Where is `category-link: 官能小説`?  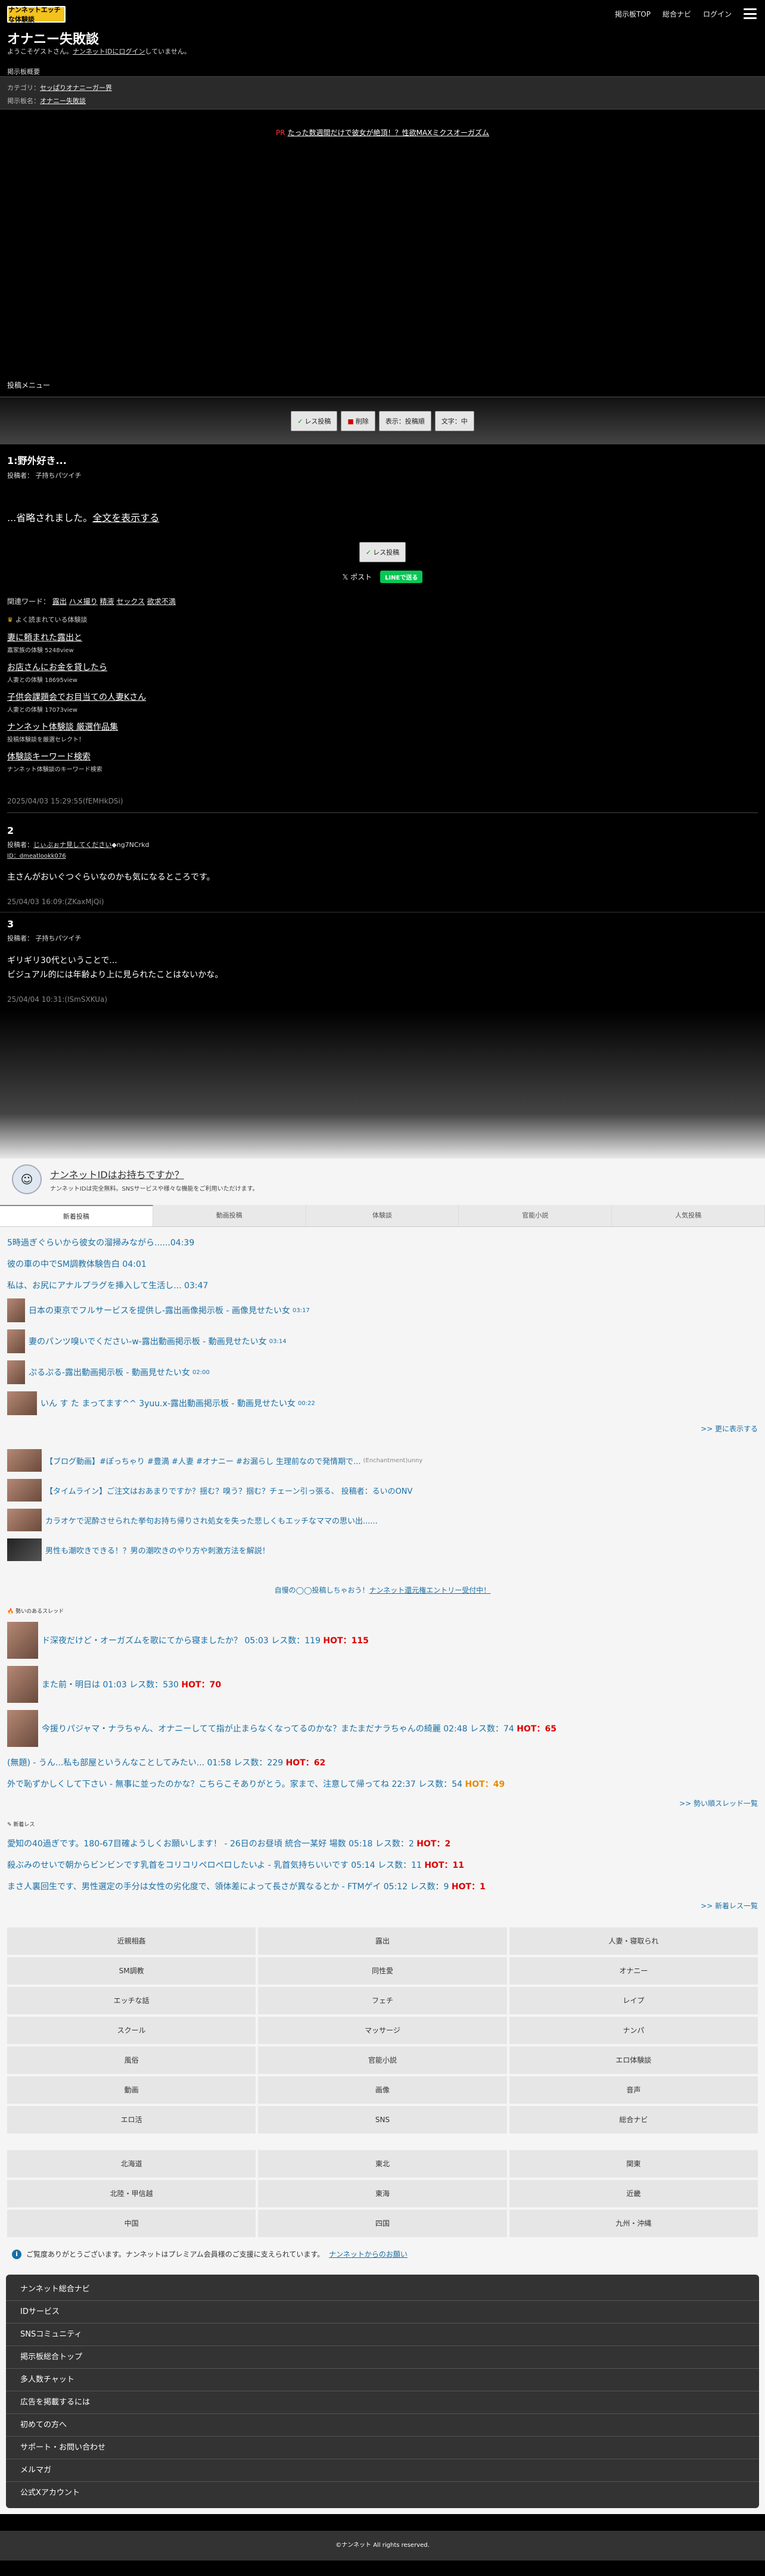
category-link: 官能小説 is located at coordinates (382, 2060).